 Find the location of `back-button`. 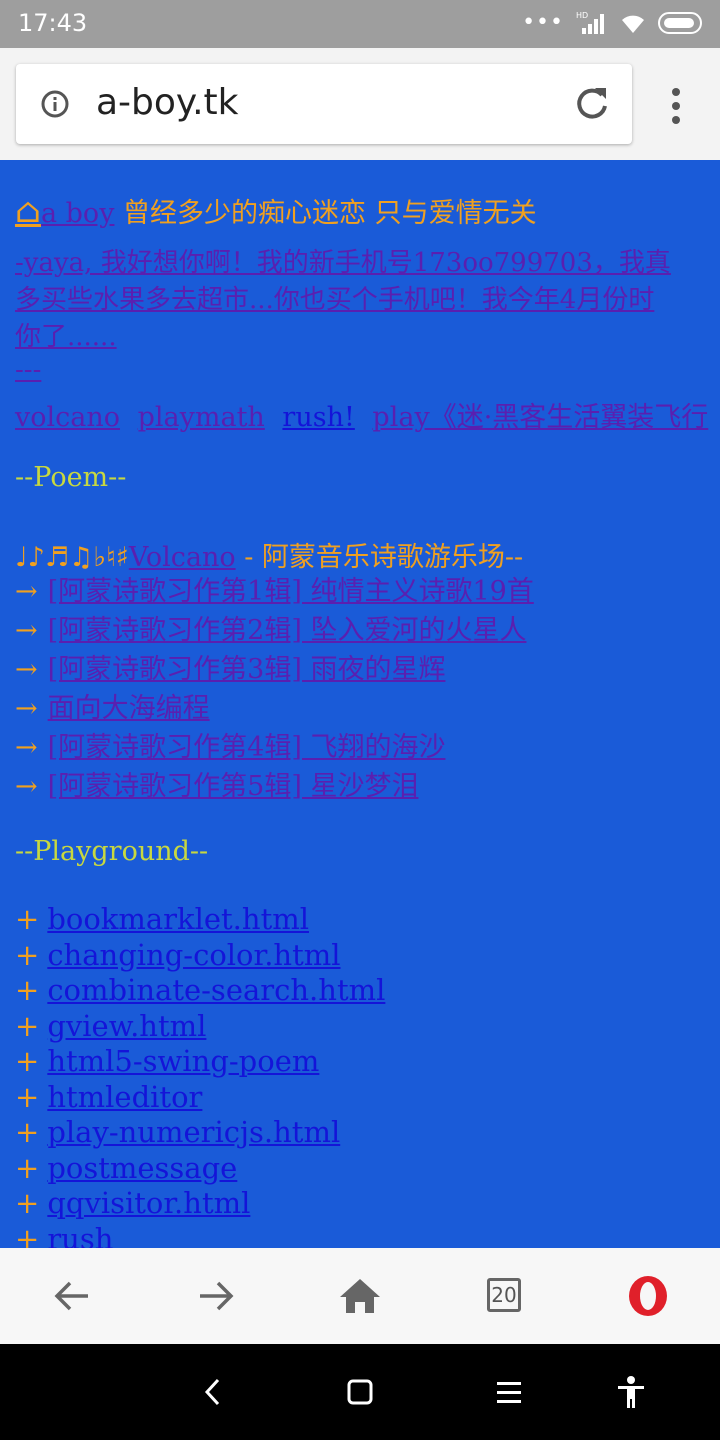

back-button is located at coordinates (72, 1296).